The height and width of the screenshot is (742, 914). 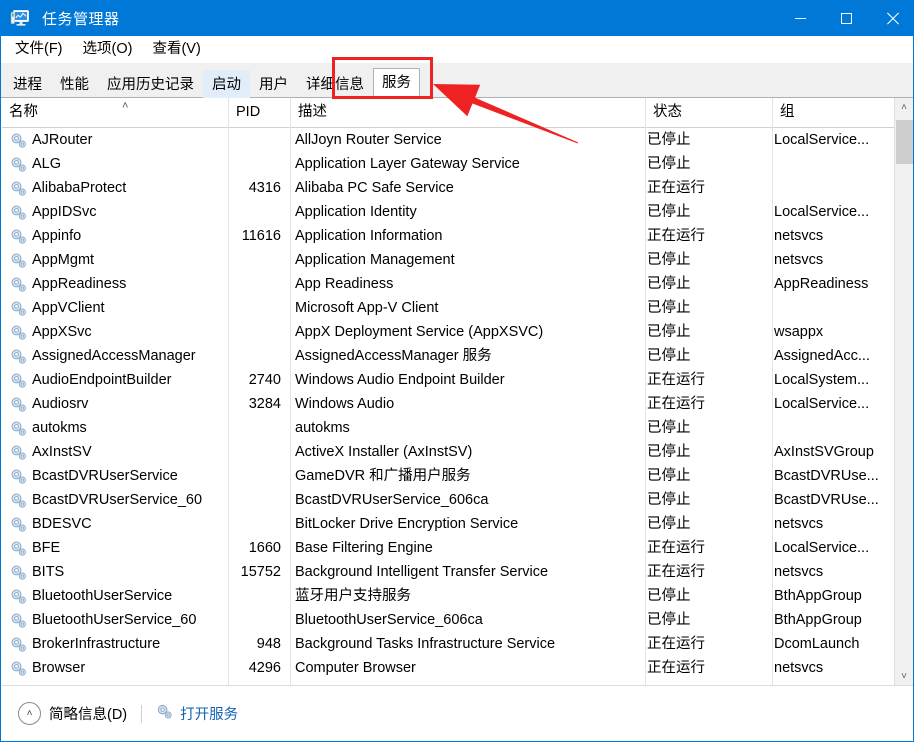 What do you see at coordinates (119, 476) in the screenshot?
I see `cell-service-name: BcastDVRUserService` at bounding box center [119, 476].